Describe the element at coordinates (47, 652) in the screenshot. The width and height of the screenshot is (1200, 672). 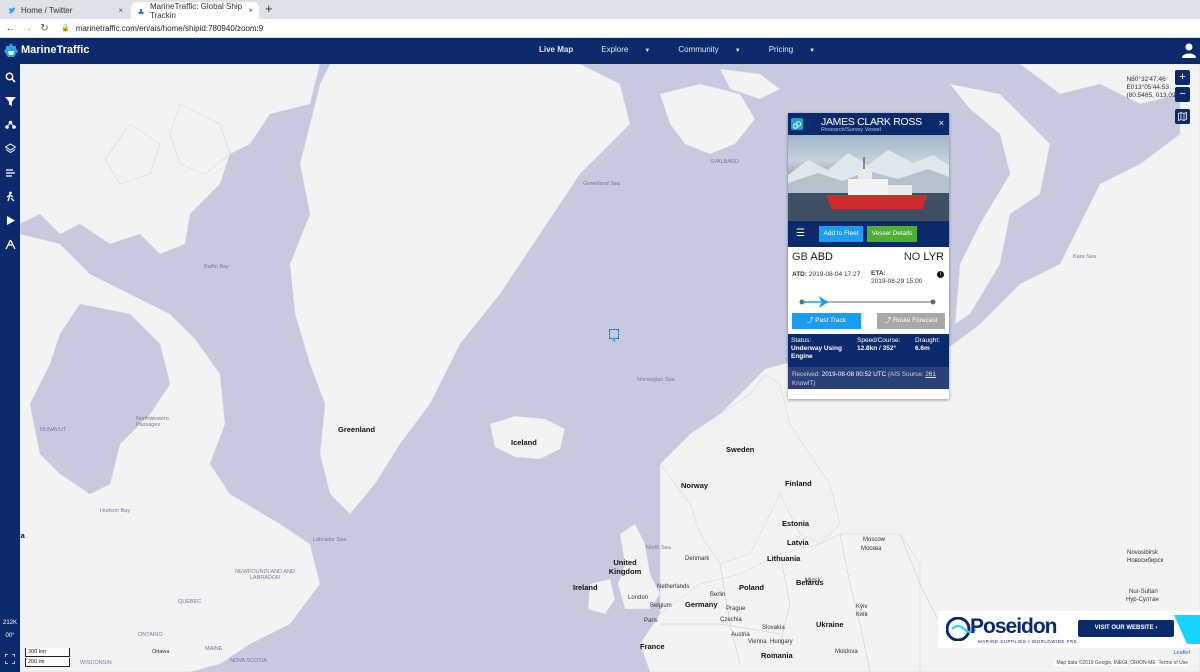
I see `scale-km: 300 km` at that location.